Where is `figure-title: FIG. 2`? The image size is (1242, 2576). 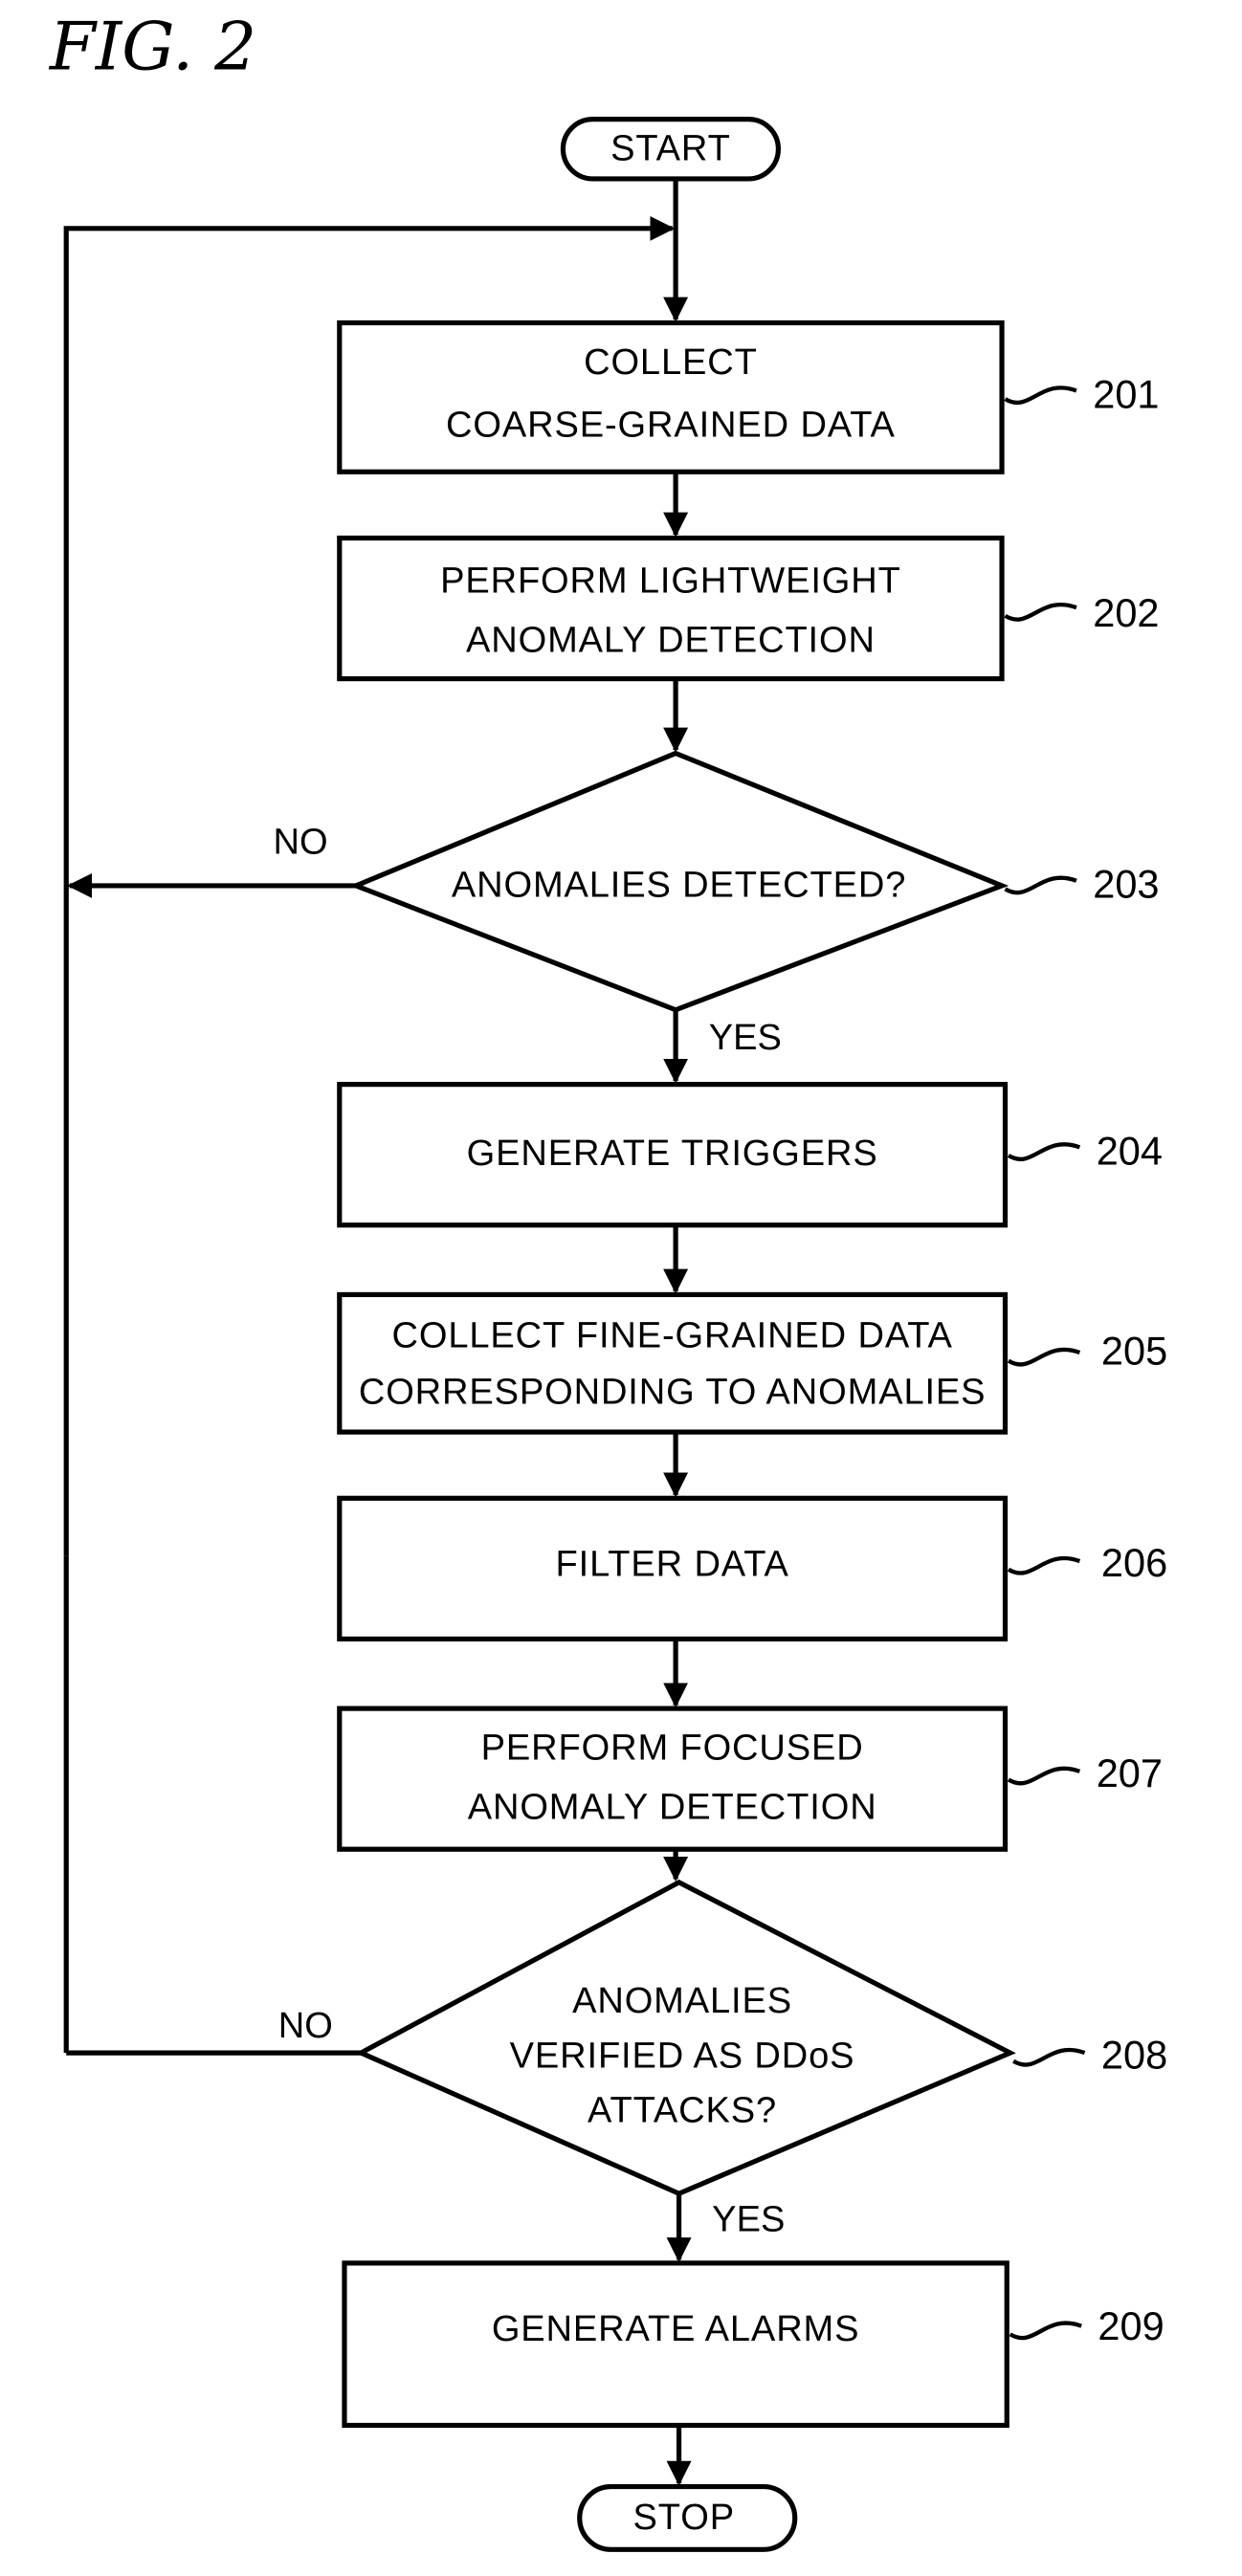 figure-title: FIG. 2 is located at coordinates (152, 48).